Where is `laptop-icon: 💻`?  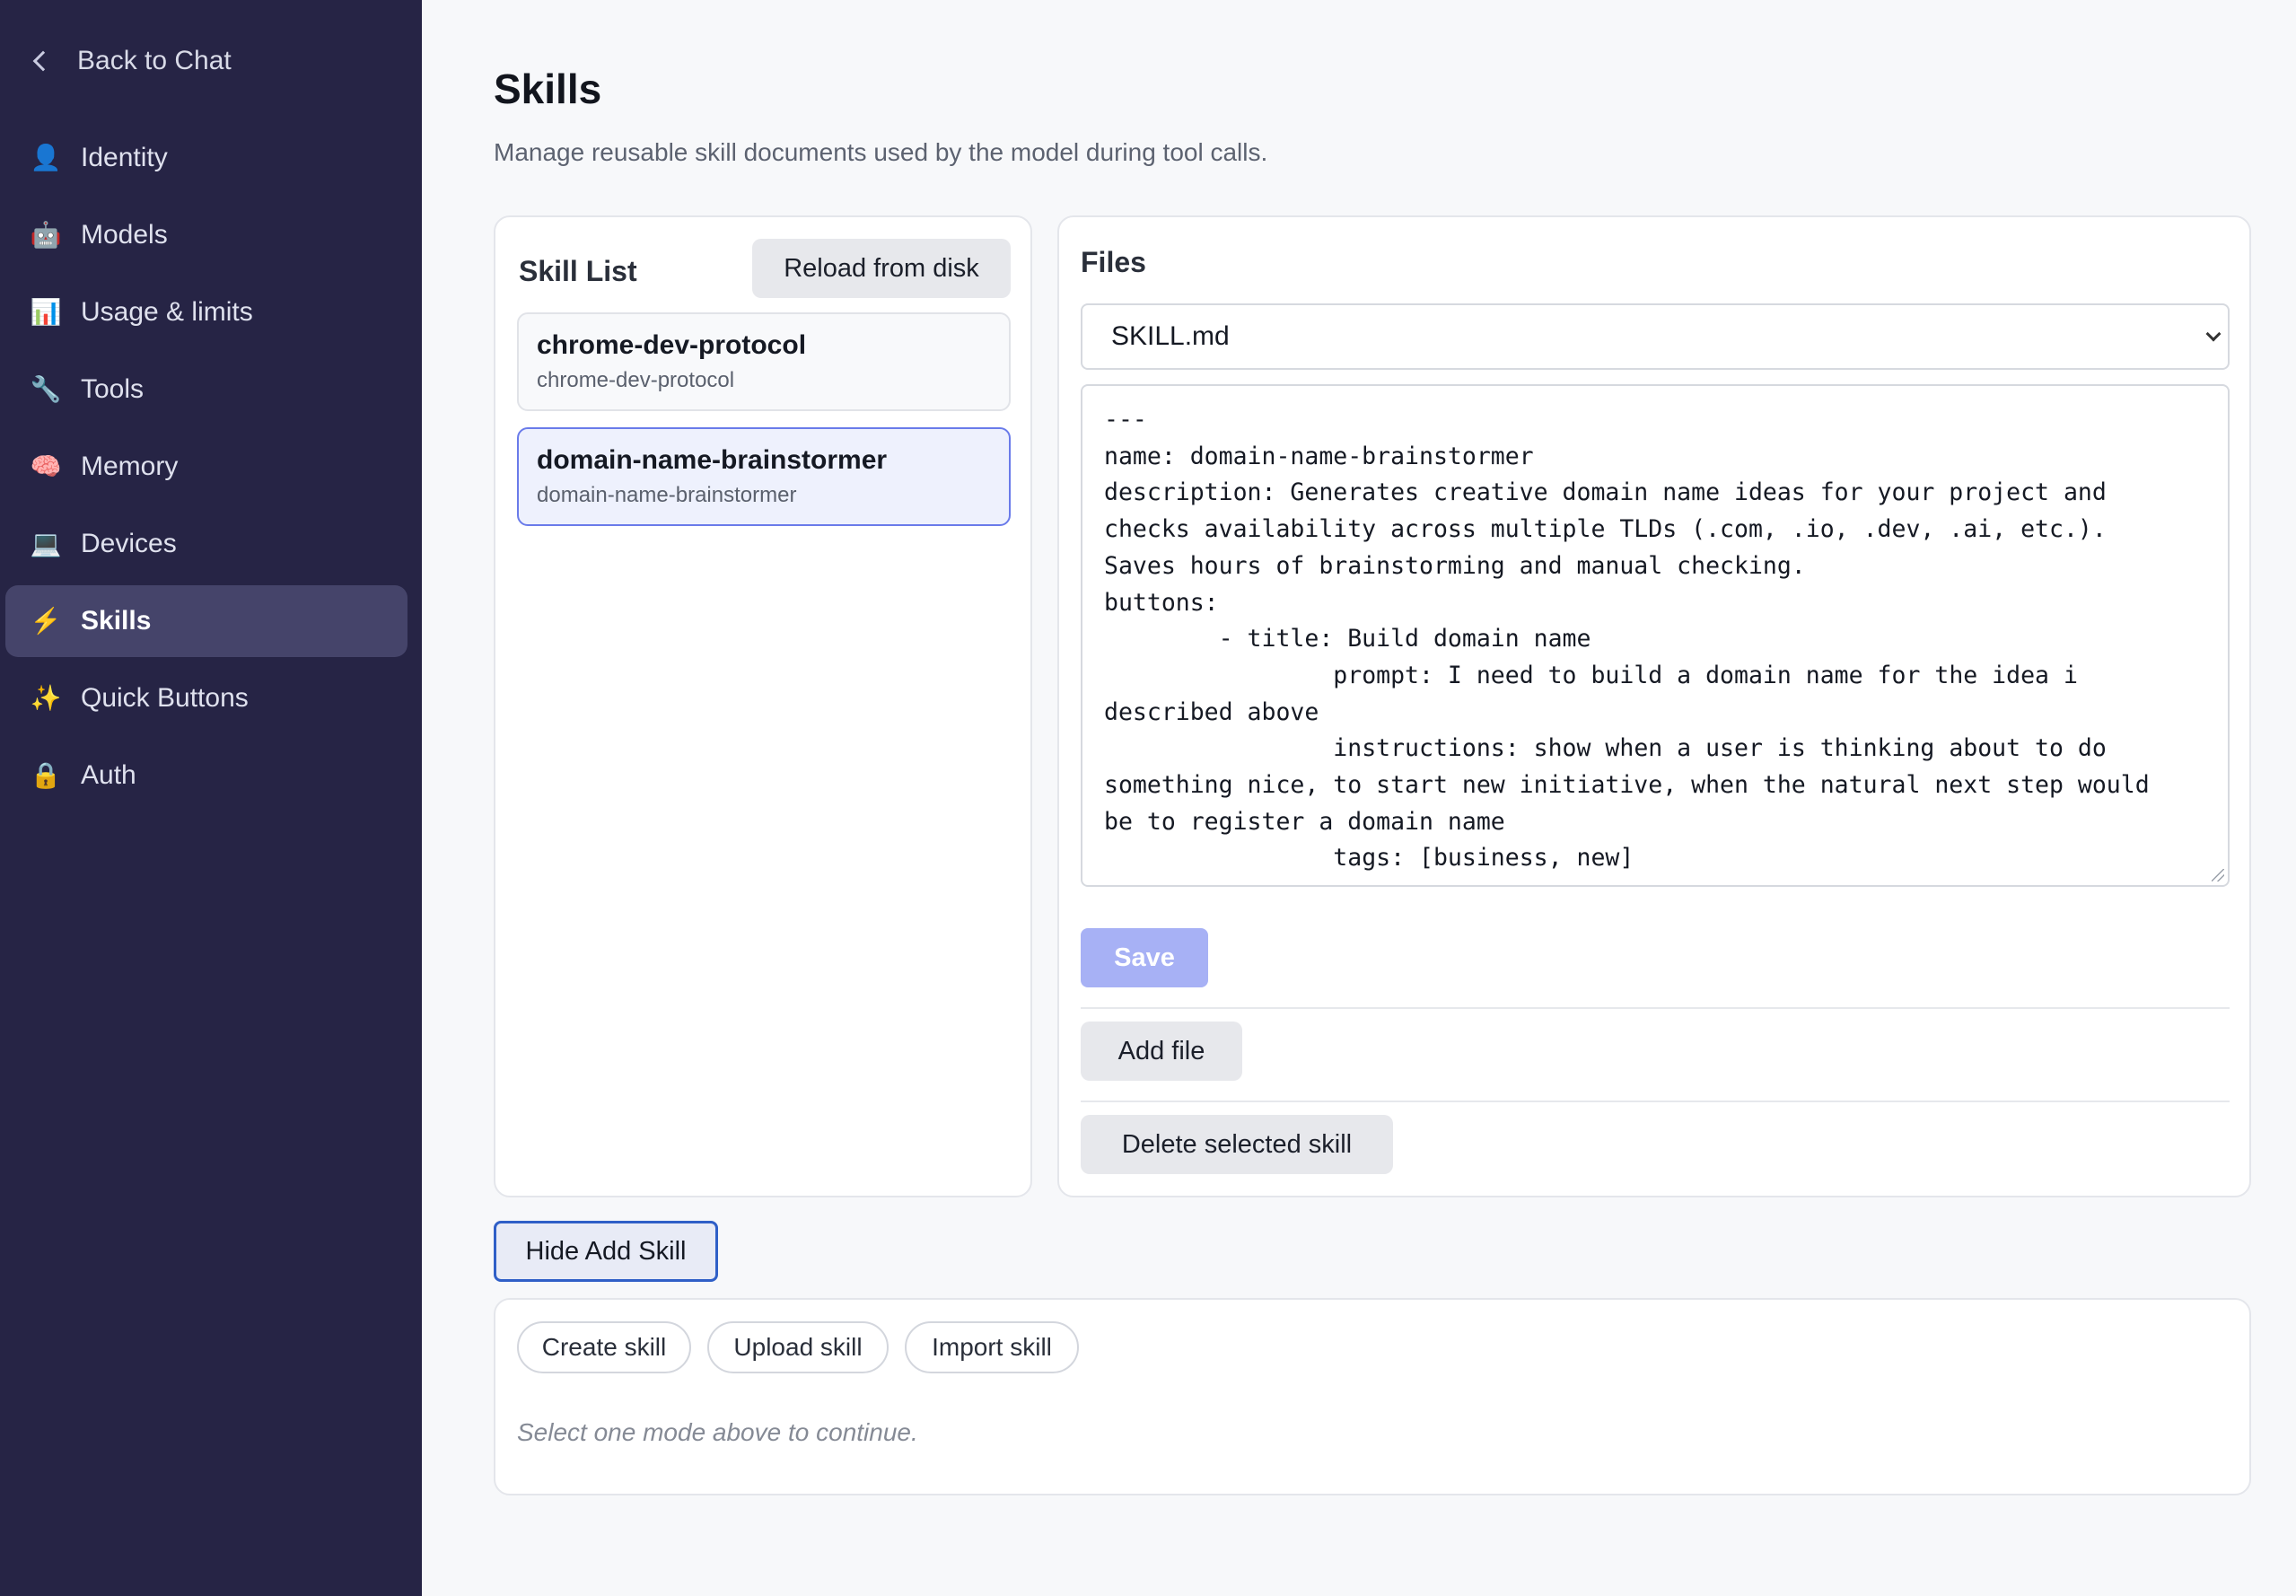
laptop-icon: 💻 is located at coordinates (46, 543).